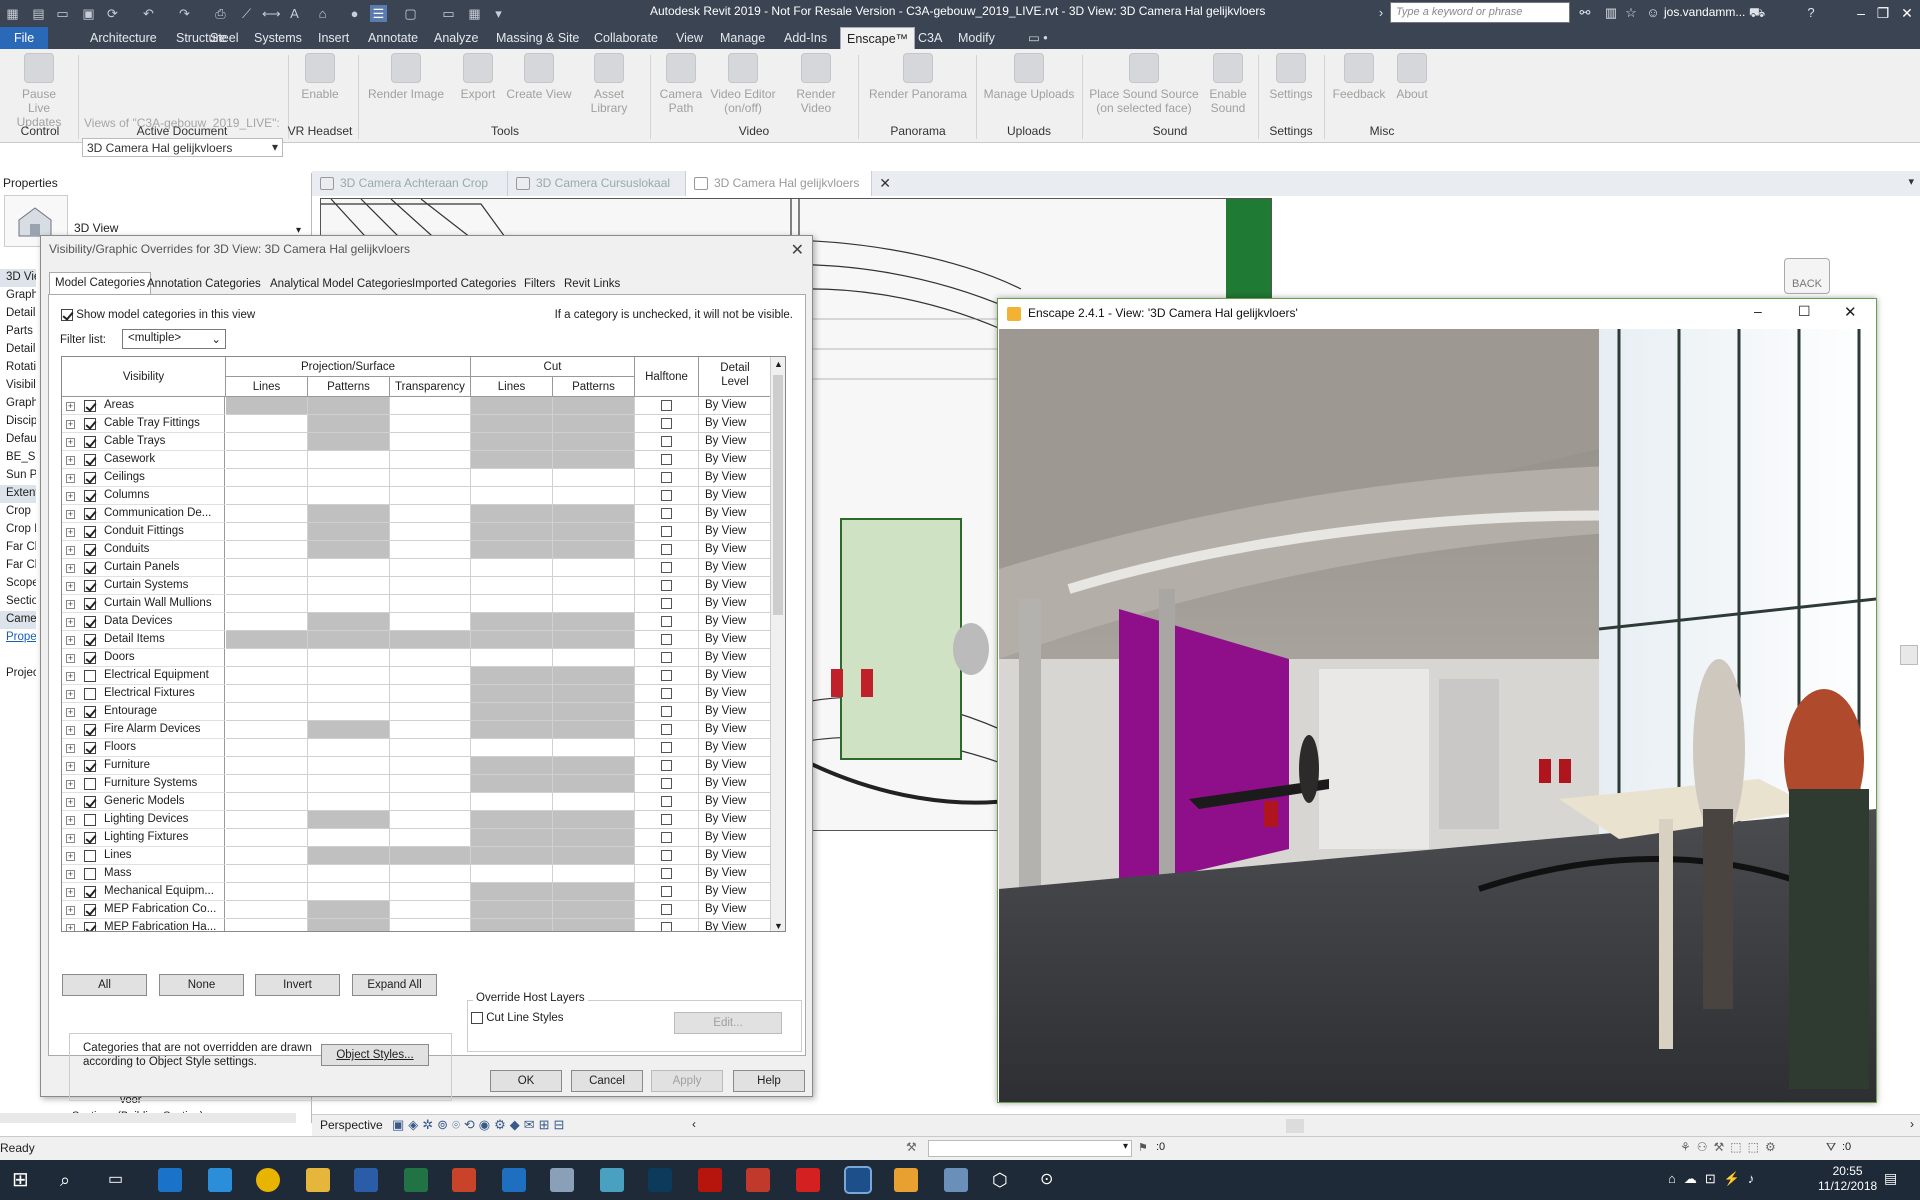 The width and height of the screenshot is (1920, 1200). What do you see at coordinates (1807, 276) in the screenshot?
I see `back-button: BACK` at bounding box center [1807, 276].